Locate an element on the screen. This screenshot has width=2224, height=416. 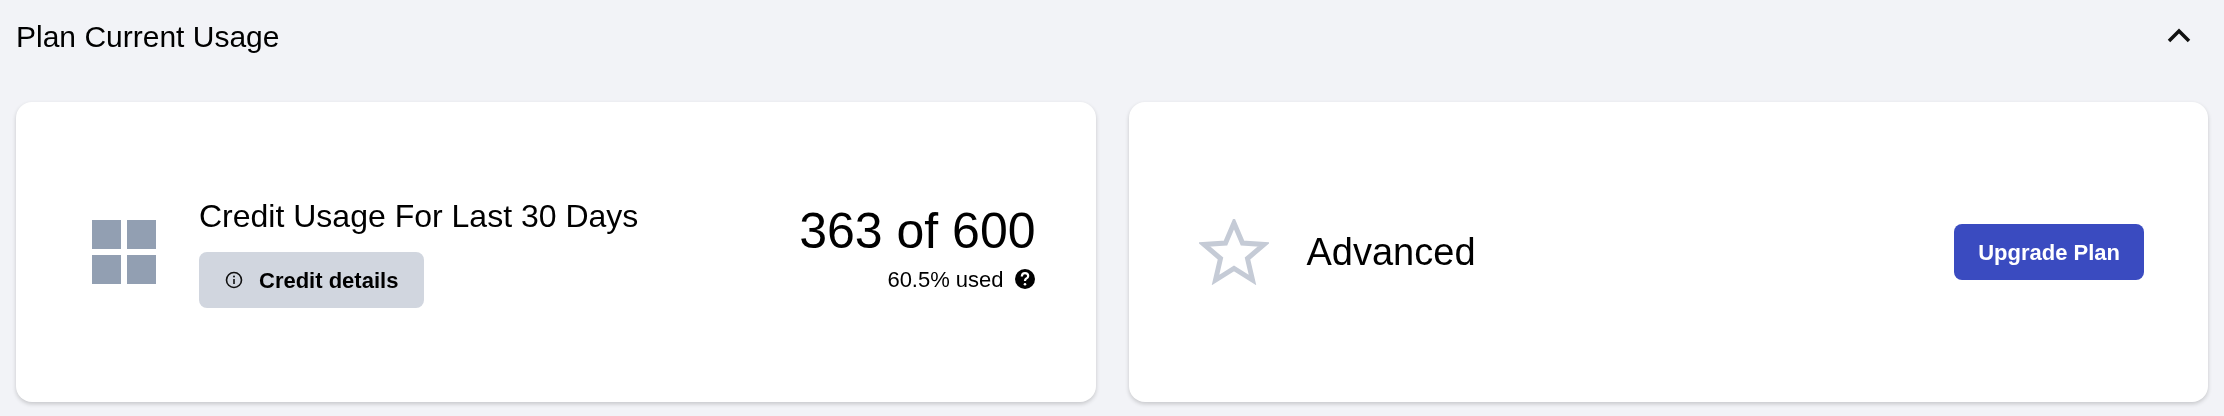
info-icon is located at coordinates (234, 280).